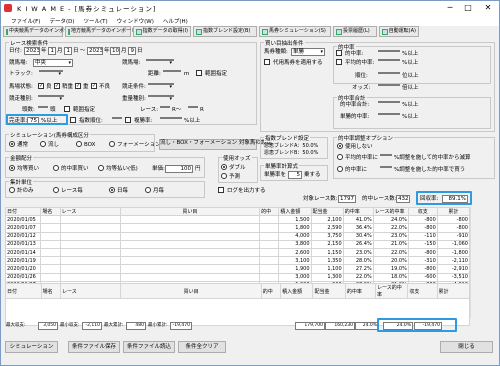  What do you see at coordinates (389, 60) in the screenshot?
I see `avg-hit-input` at bounding box center [389, 60].